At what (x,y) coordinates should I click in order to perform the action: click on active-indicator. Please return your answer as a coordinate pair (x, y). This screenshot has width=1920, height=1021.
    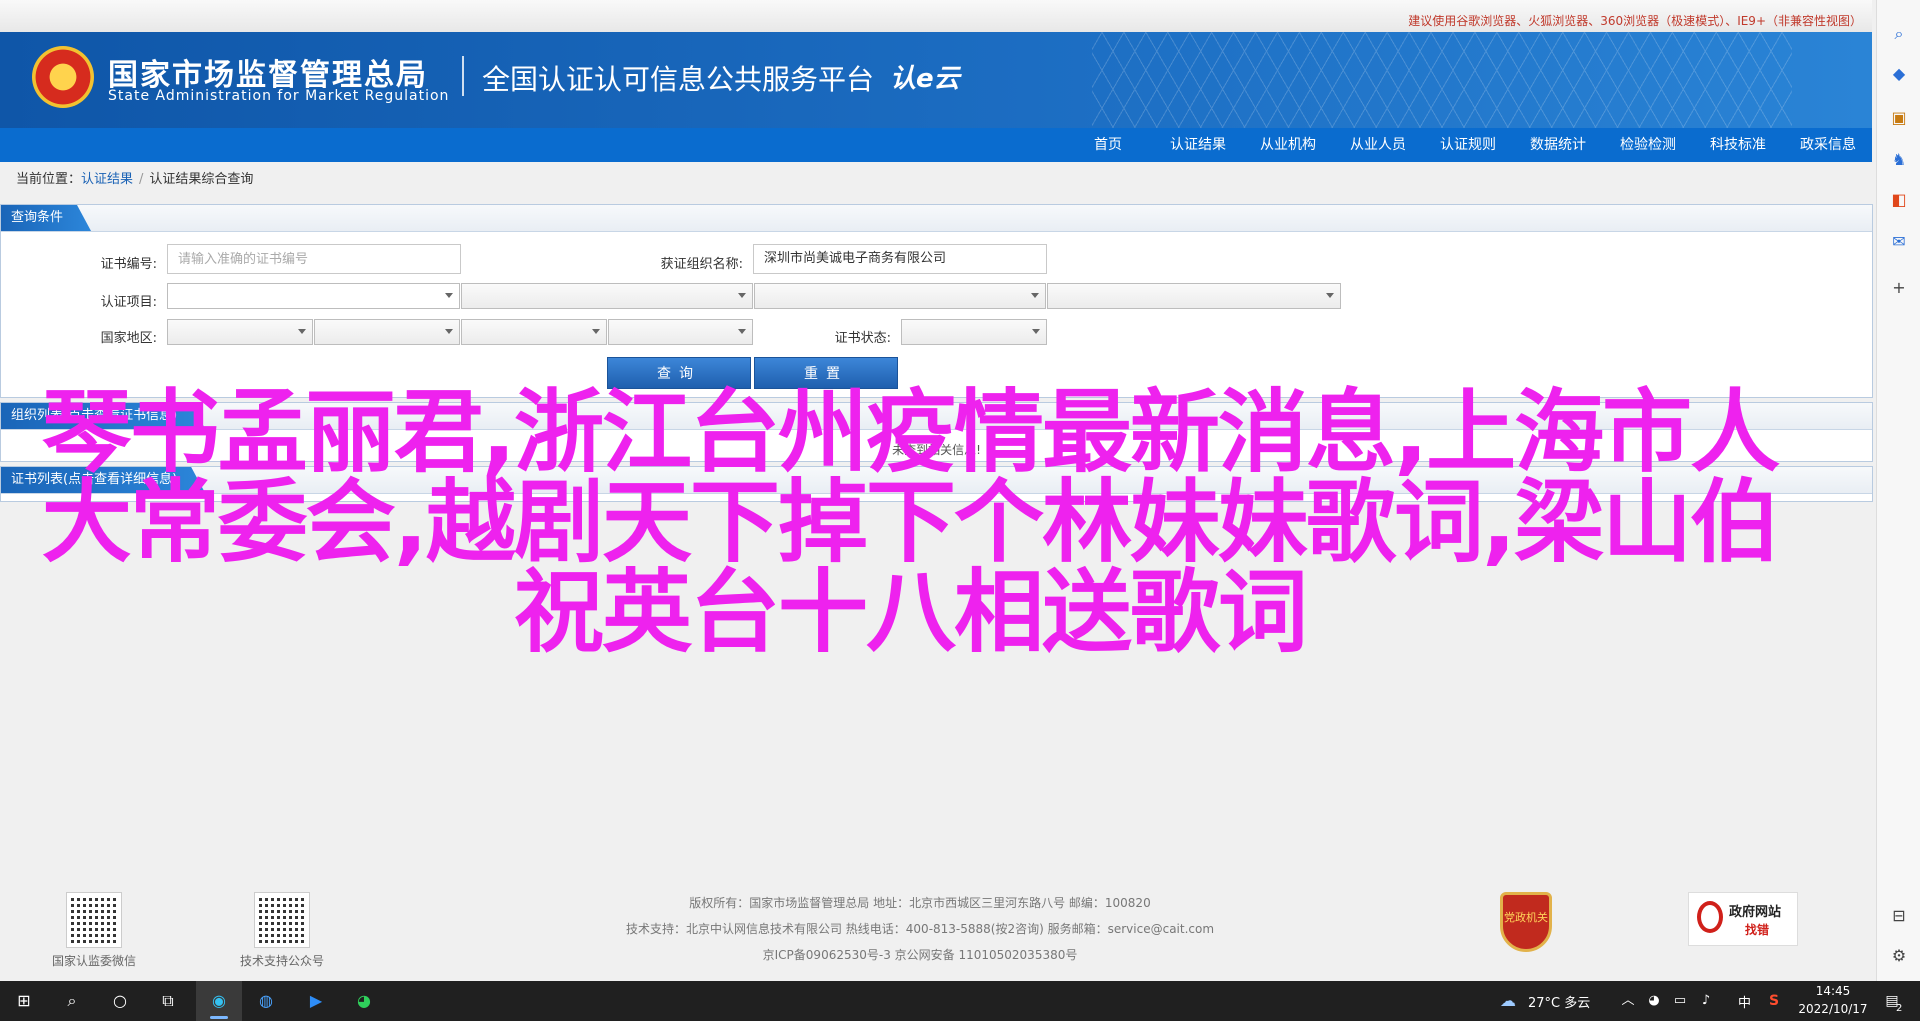
    Looking at the image, I should click on (219, 1017).